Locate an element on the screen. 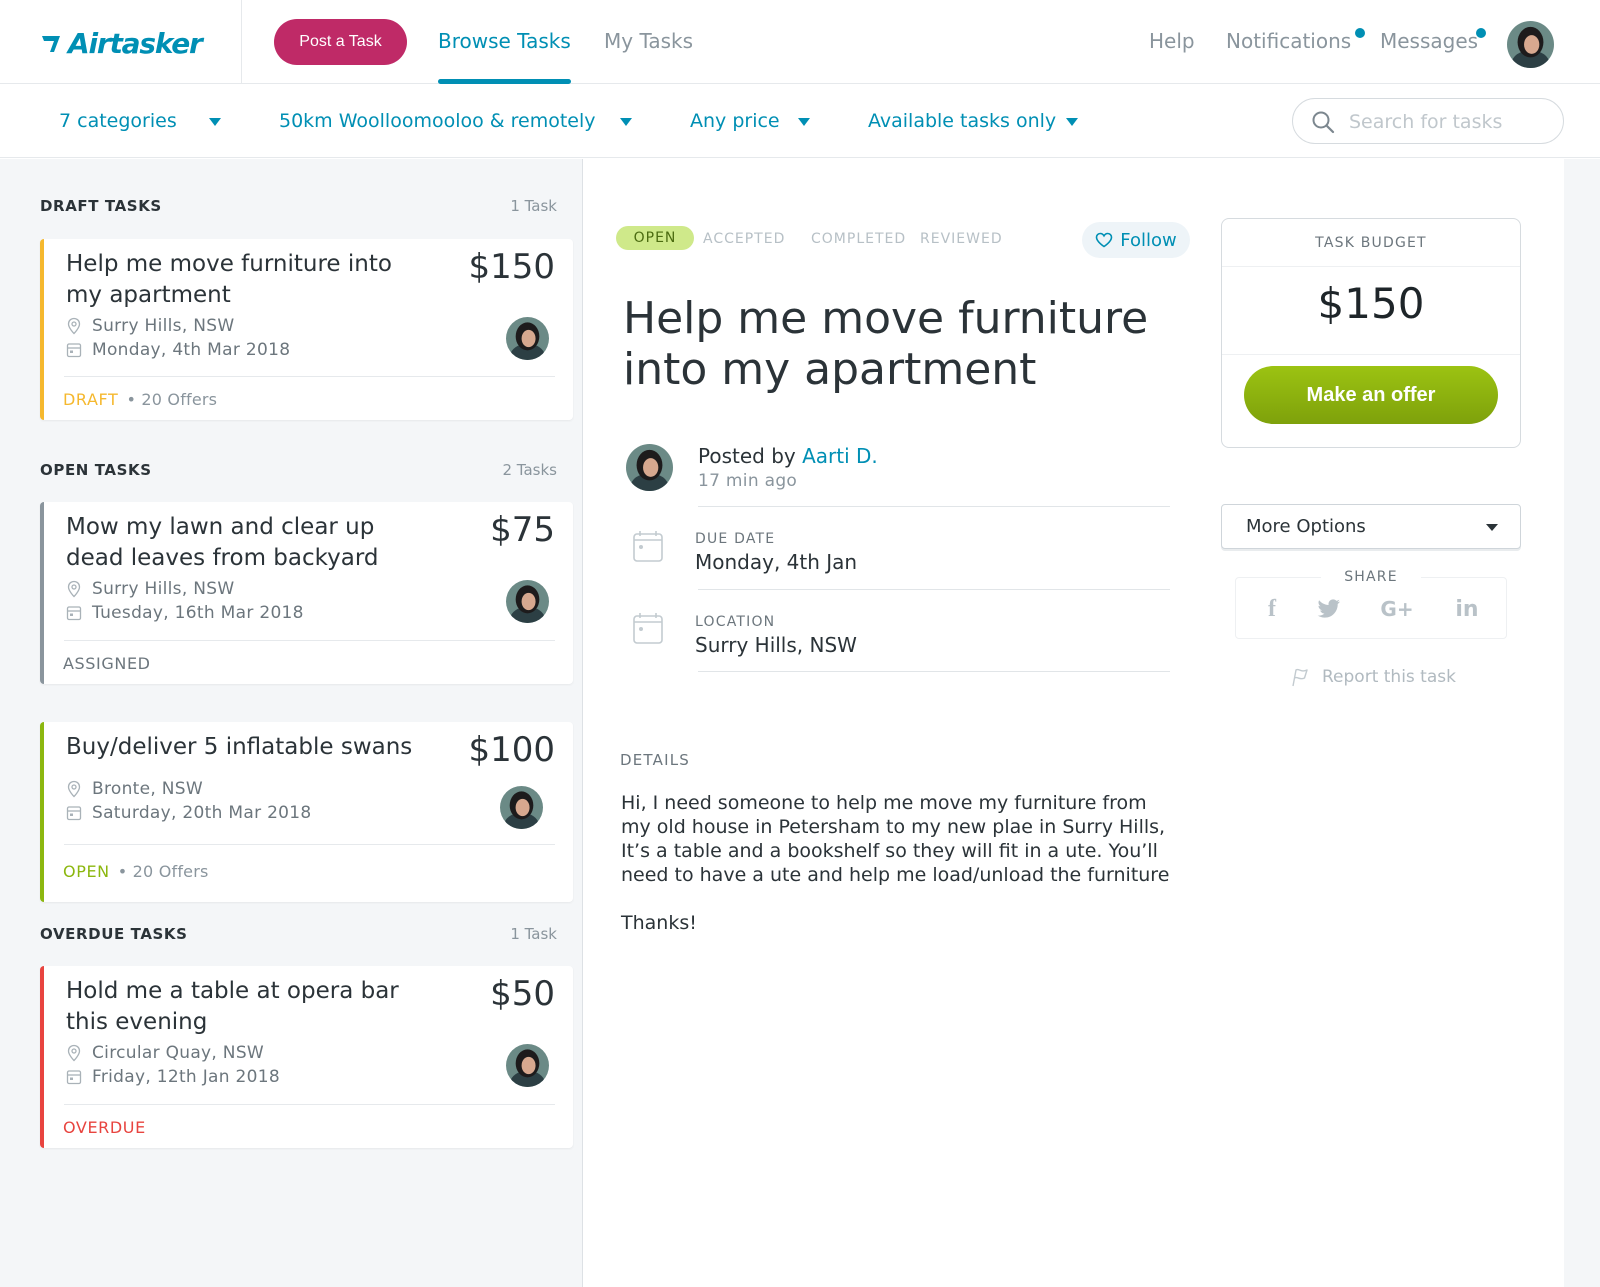 The width and height of the screenshot is (1600, 1287). status-label: OVERDUE is located at coordinates (104, 1127).